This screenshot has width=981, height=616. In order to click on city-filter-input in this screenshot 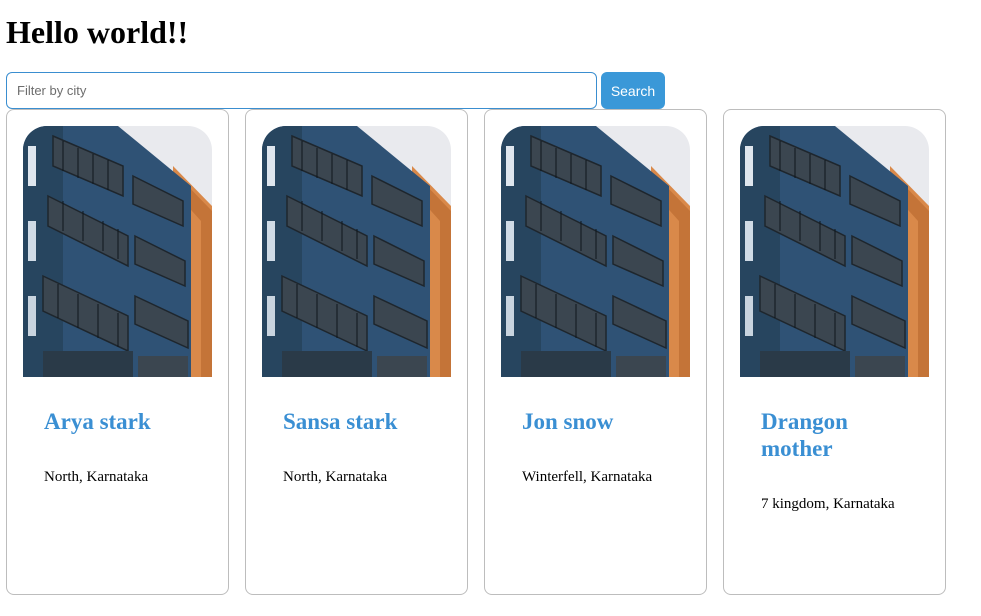, I will do `click(301, 90)`.